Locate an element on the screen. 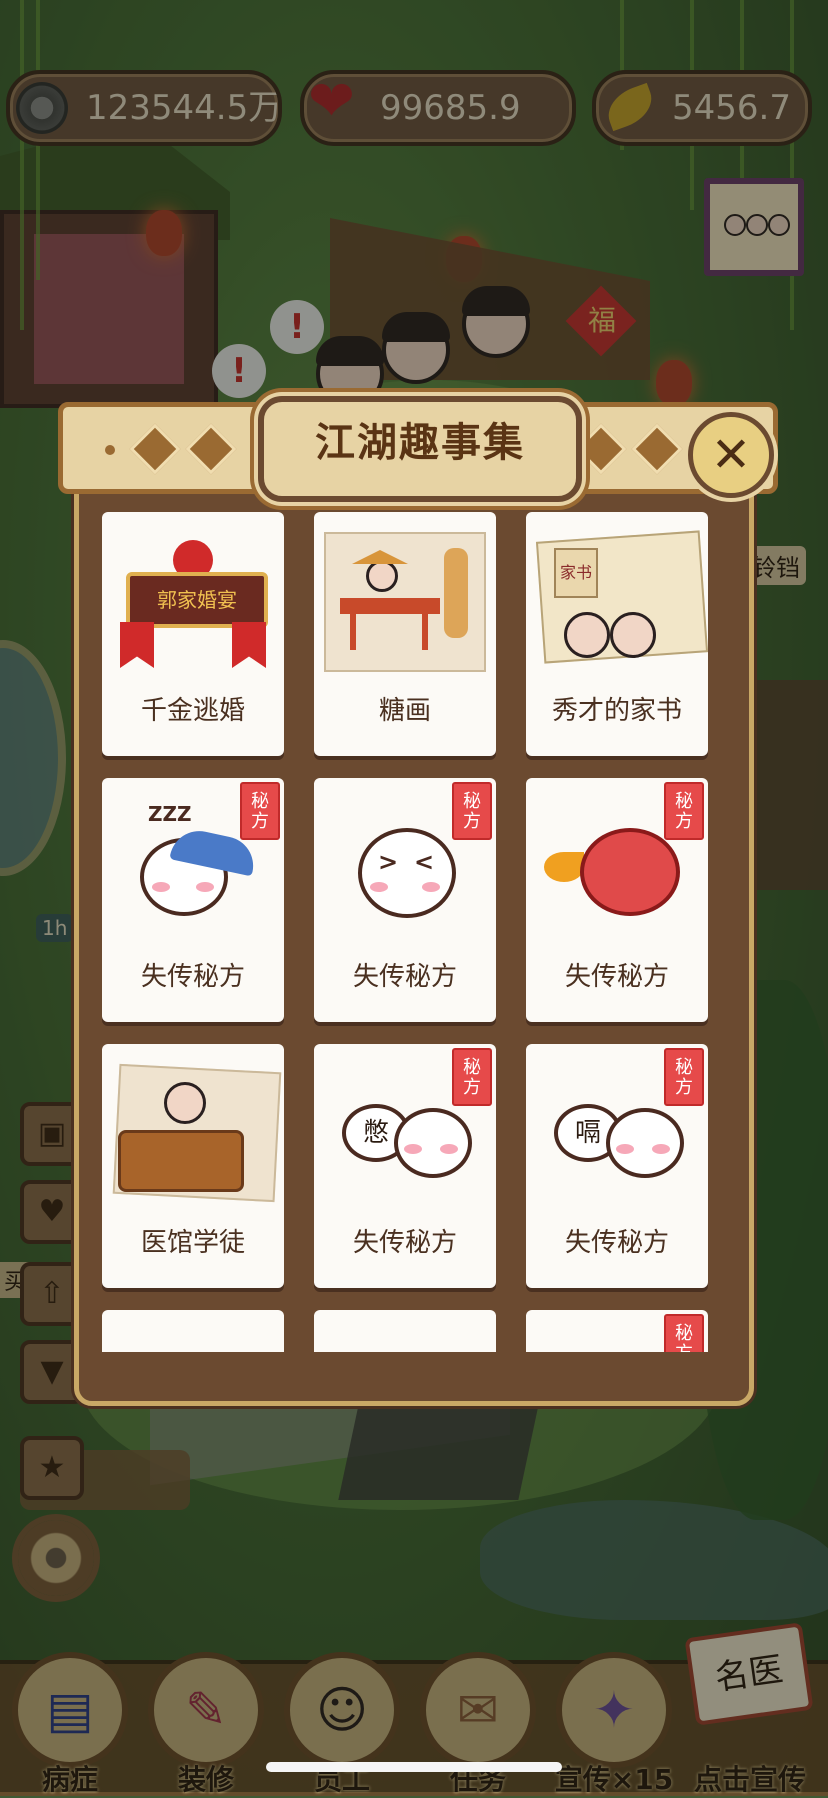  story-card: 秘方 失传秘方 is located at coordinates (617, 900).